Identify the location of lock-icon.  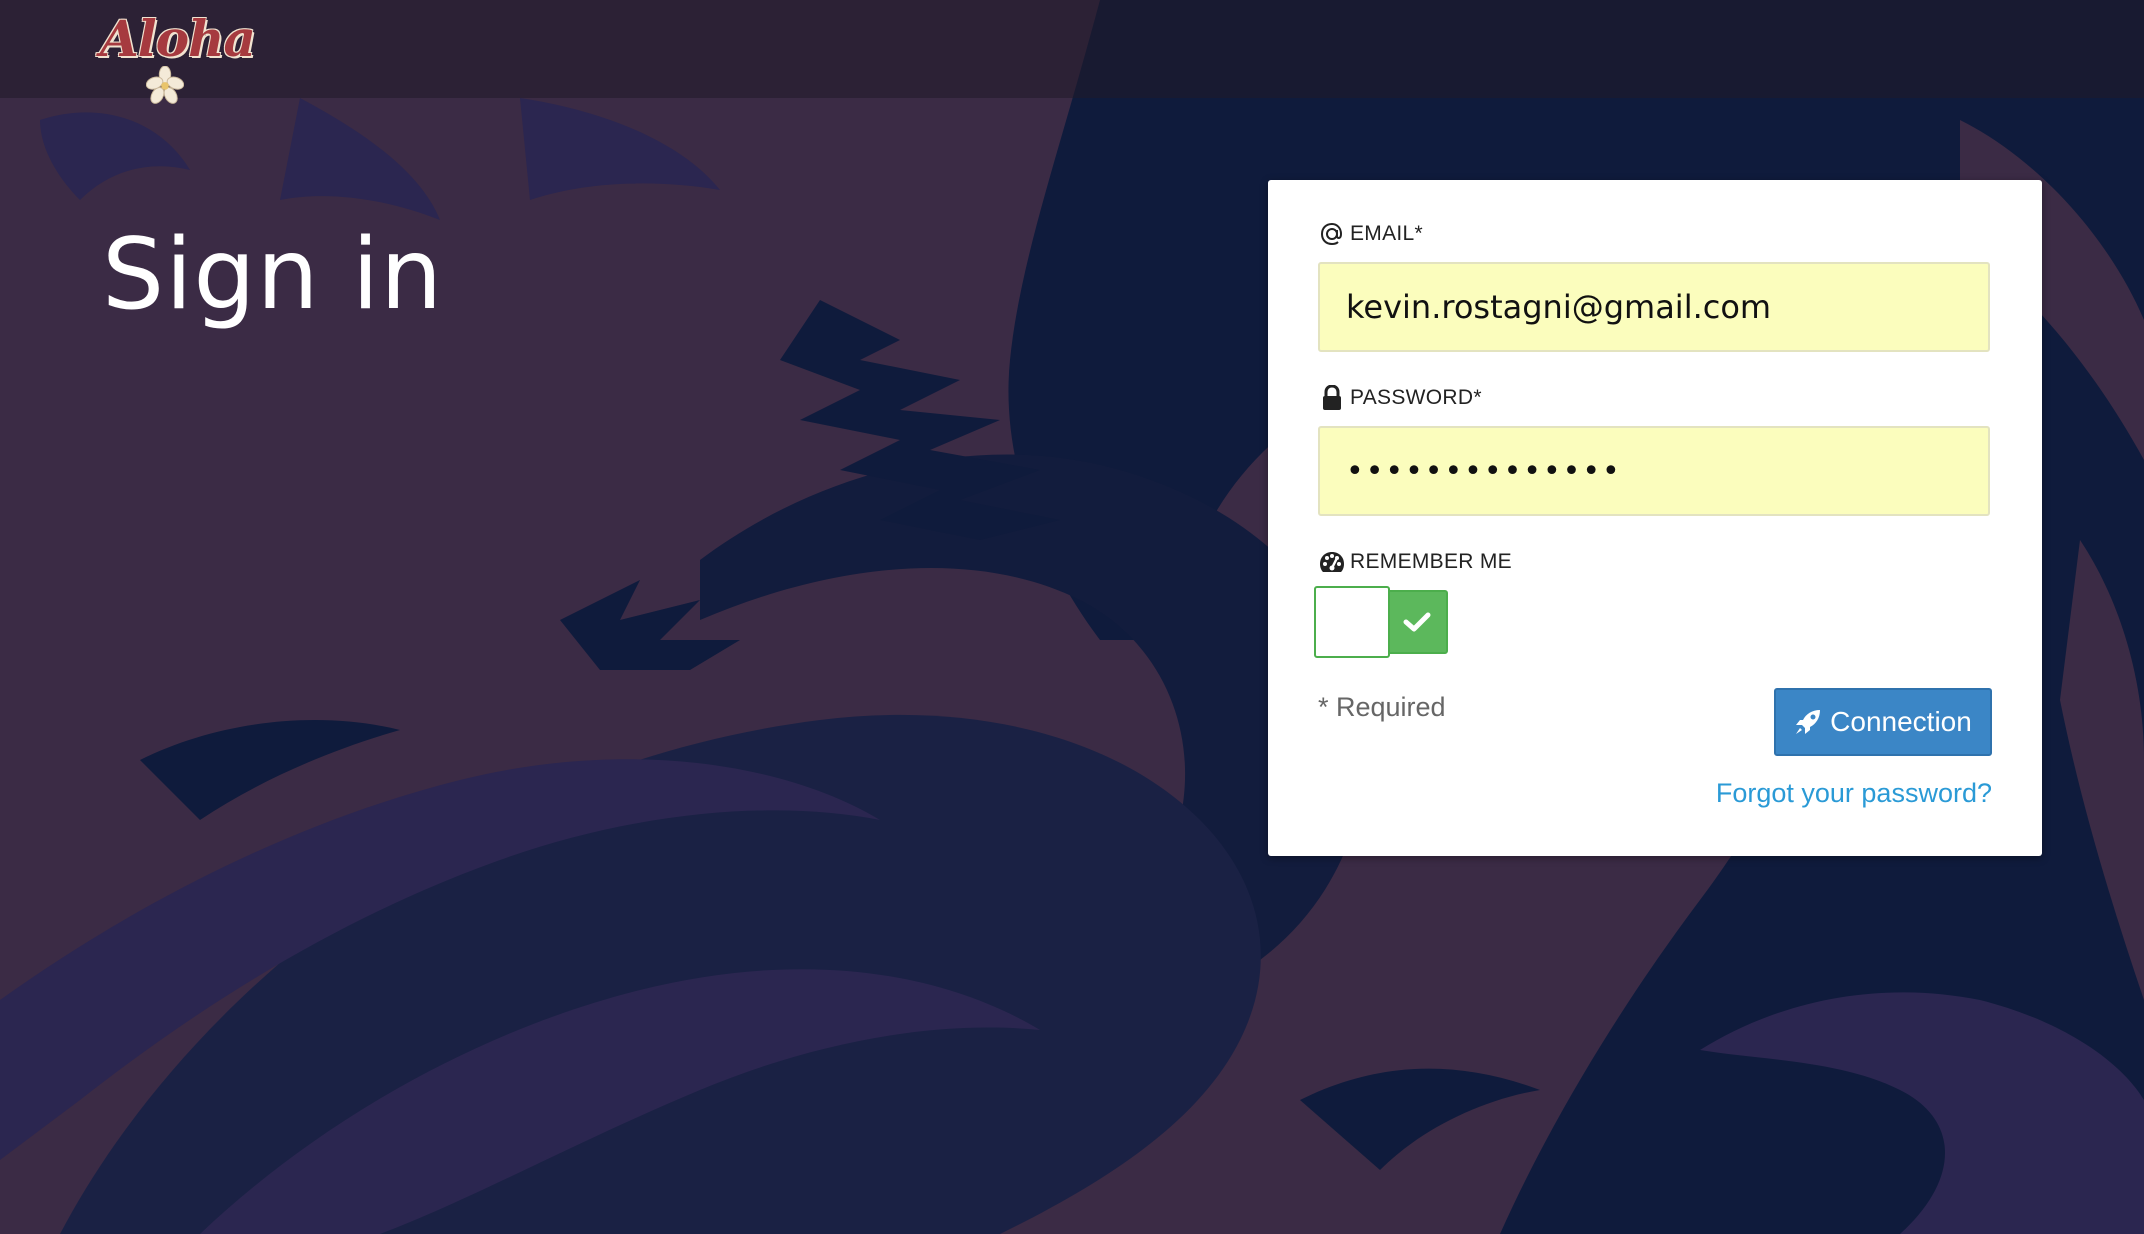
(1332, 398).